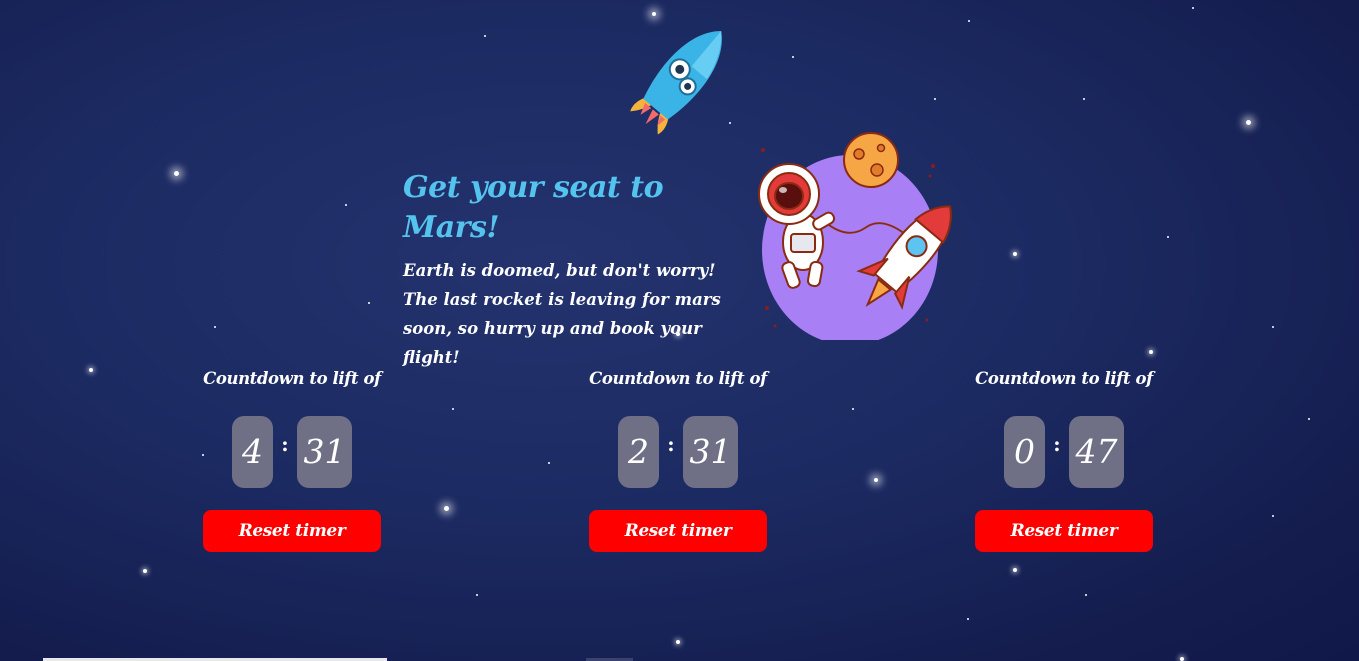  Describe the element at coordinates (1064, 452) in the screenshot. I see `countdown-display: 0 : 47` at that location.